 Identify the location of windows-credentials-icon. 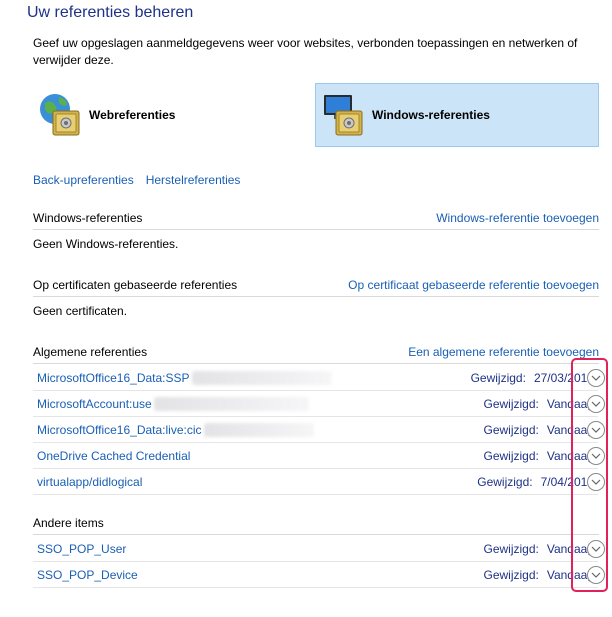
(343, 115).